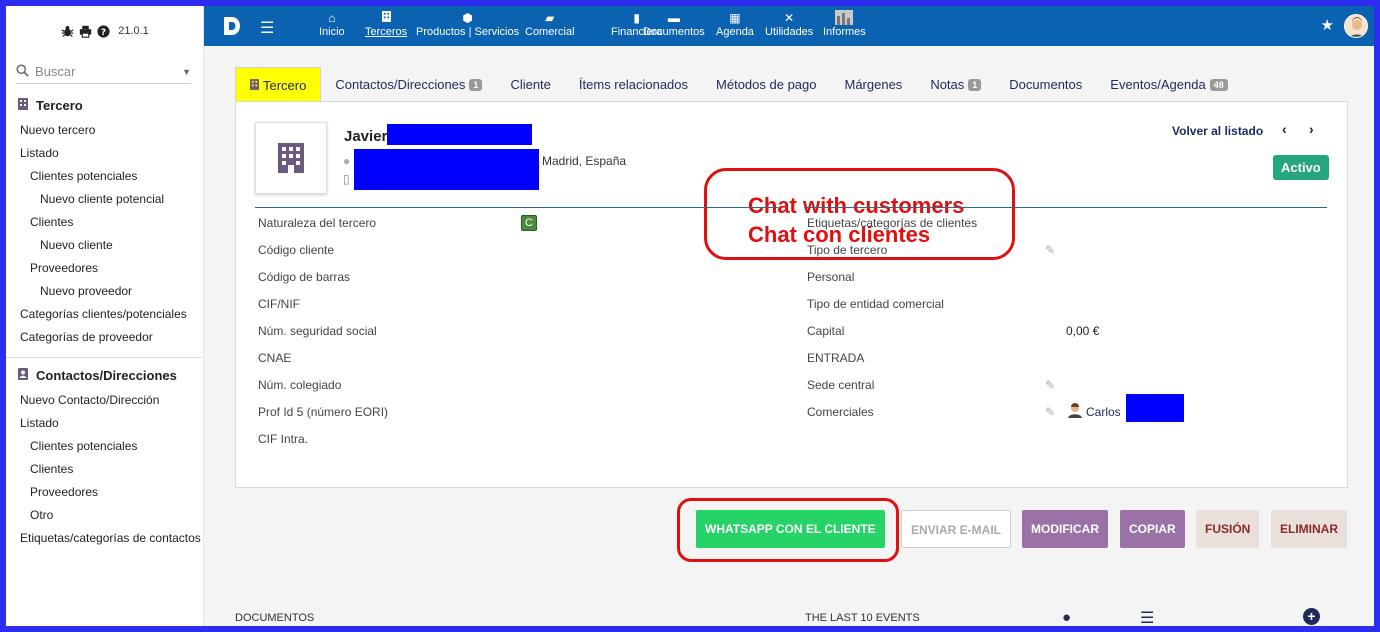 This screenshot has height=632, width=1380. What do you see at coordinates (1065, 409) in the screenshot?
I see `field-row: Comerciales ✎ Carlos` at bounding box center [1065, 409].